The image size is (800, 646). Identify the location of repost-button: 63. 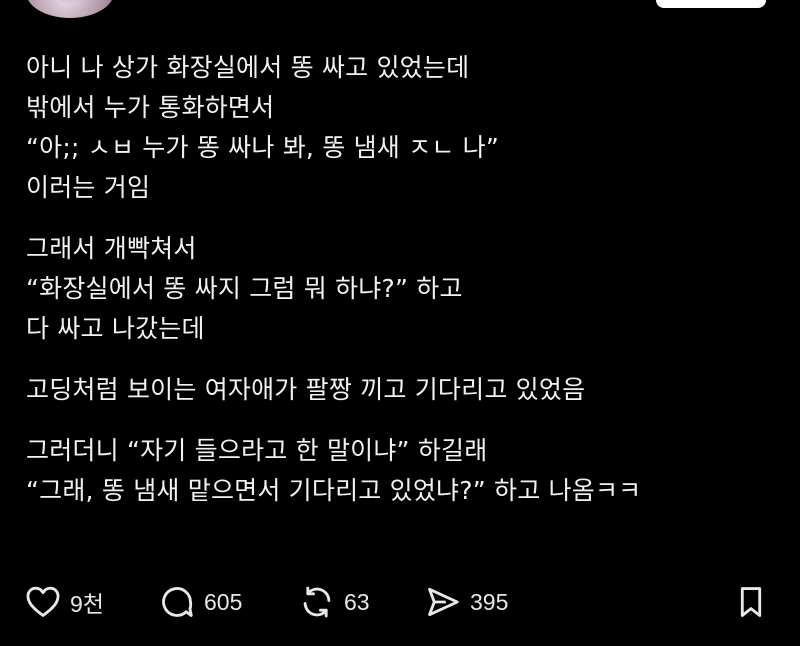
(334, 602).